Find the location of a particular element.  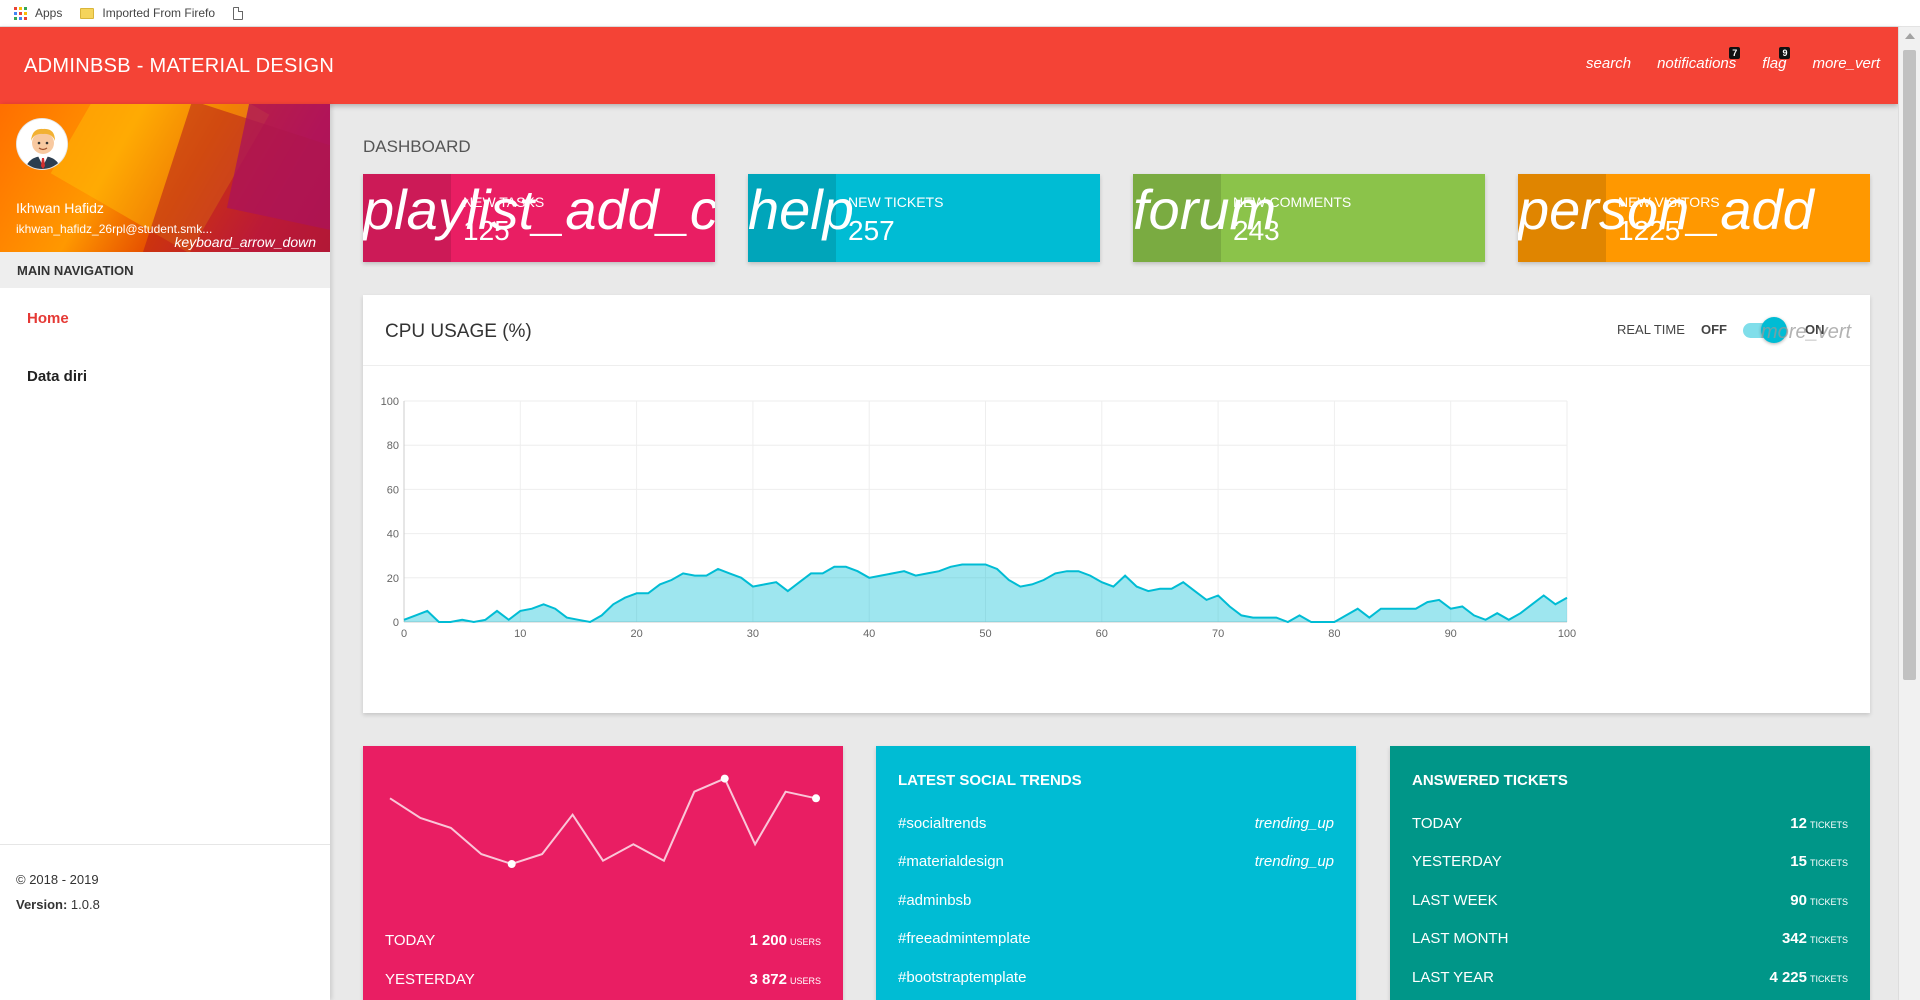

y-tick-label: 0 is located at coordinates (396, 623).